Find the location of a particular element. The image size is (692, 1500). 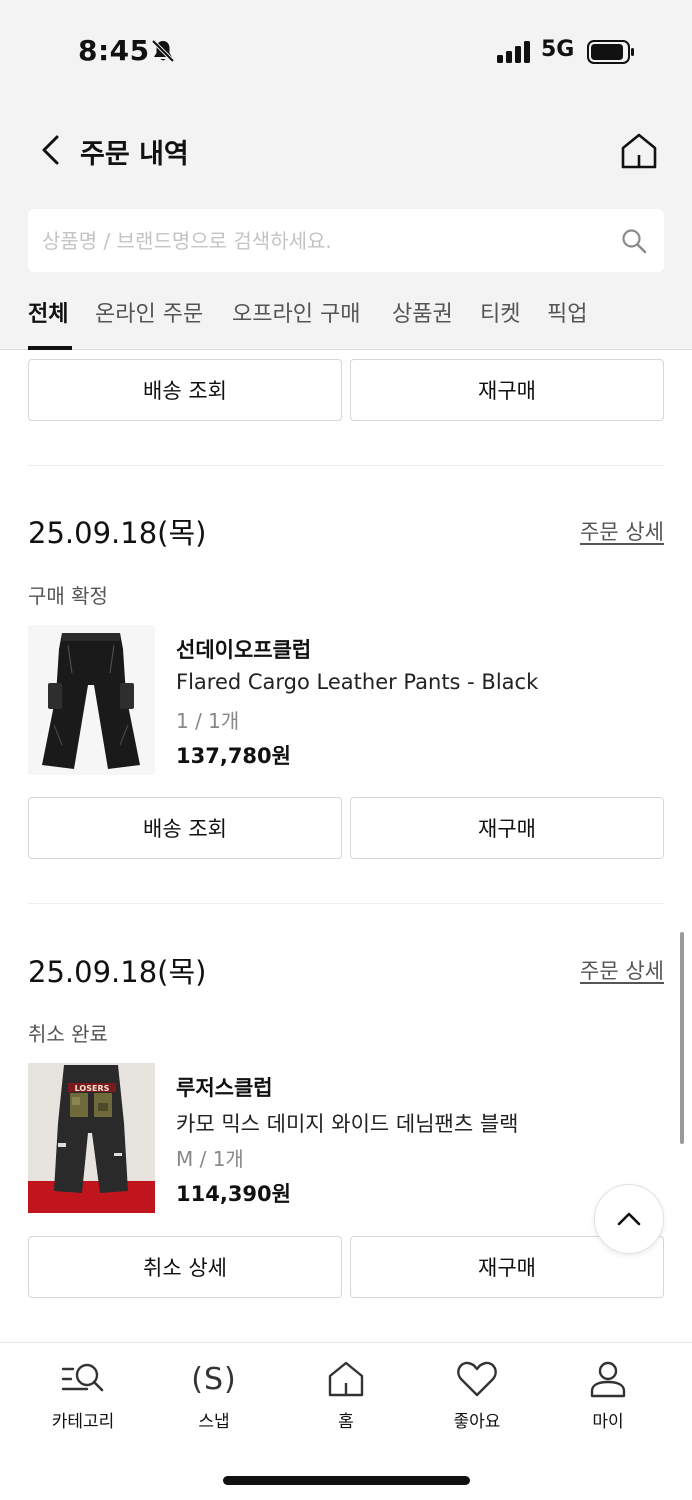

signal-icon is located at coordinates (513, 52).